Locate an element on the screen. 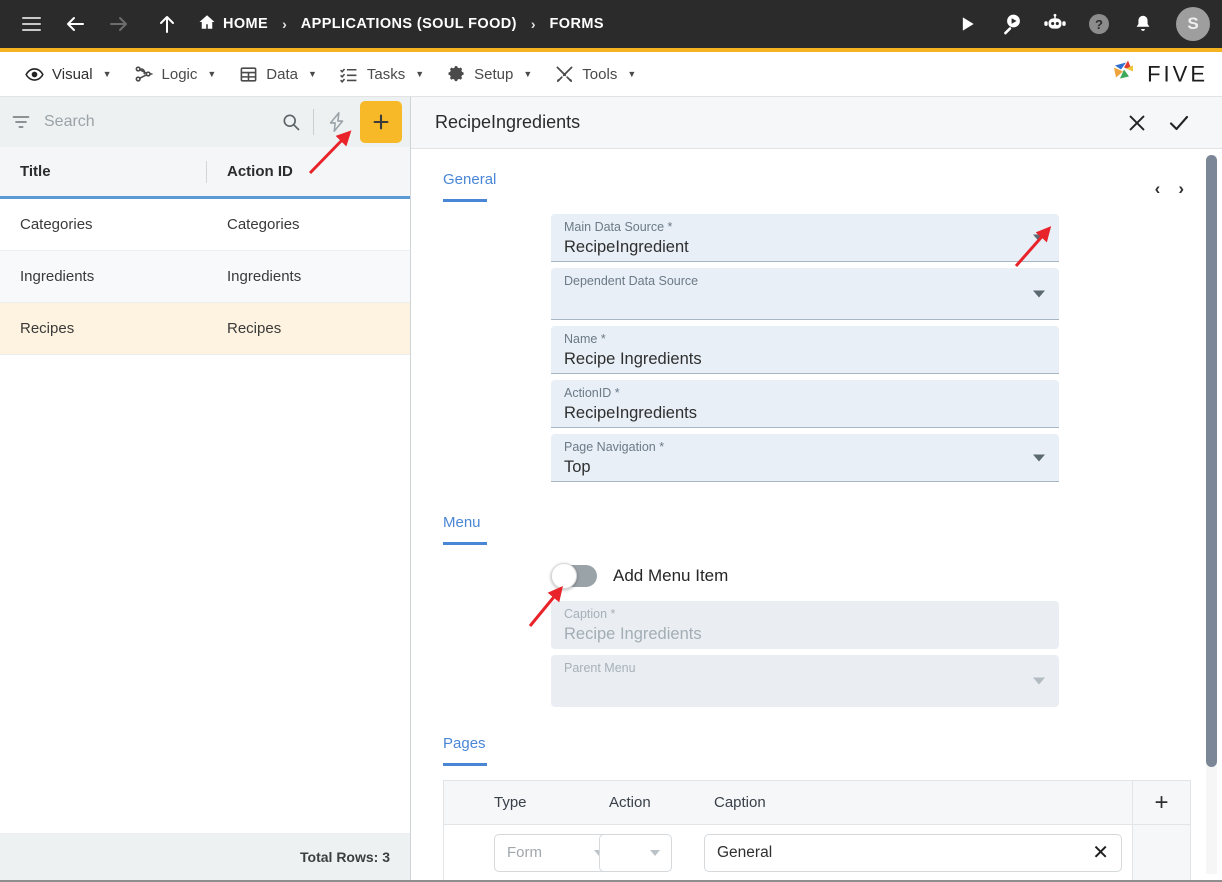 The width and height of the screenshot is (1222, 882). section-label-menu: Menu is located at coordinates (832, 522).